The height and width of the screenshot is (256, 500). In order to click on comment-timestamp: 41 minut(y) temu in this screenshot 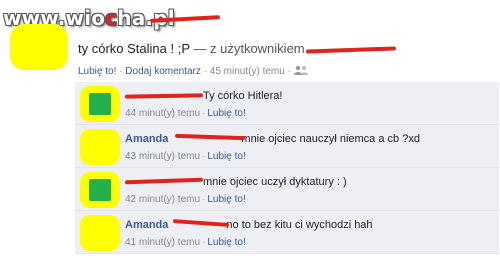, I will do `click(162, 242)`.